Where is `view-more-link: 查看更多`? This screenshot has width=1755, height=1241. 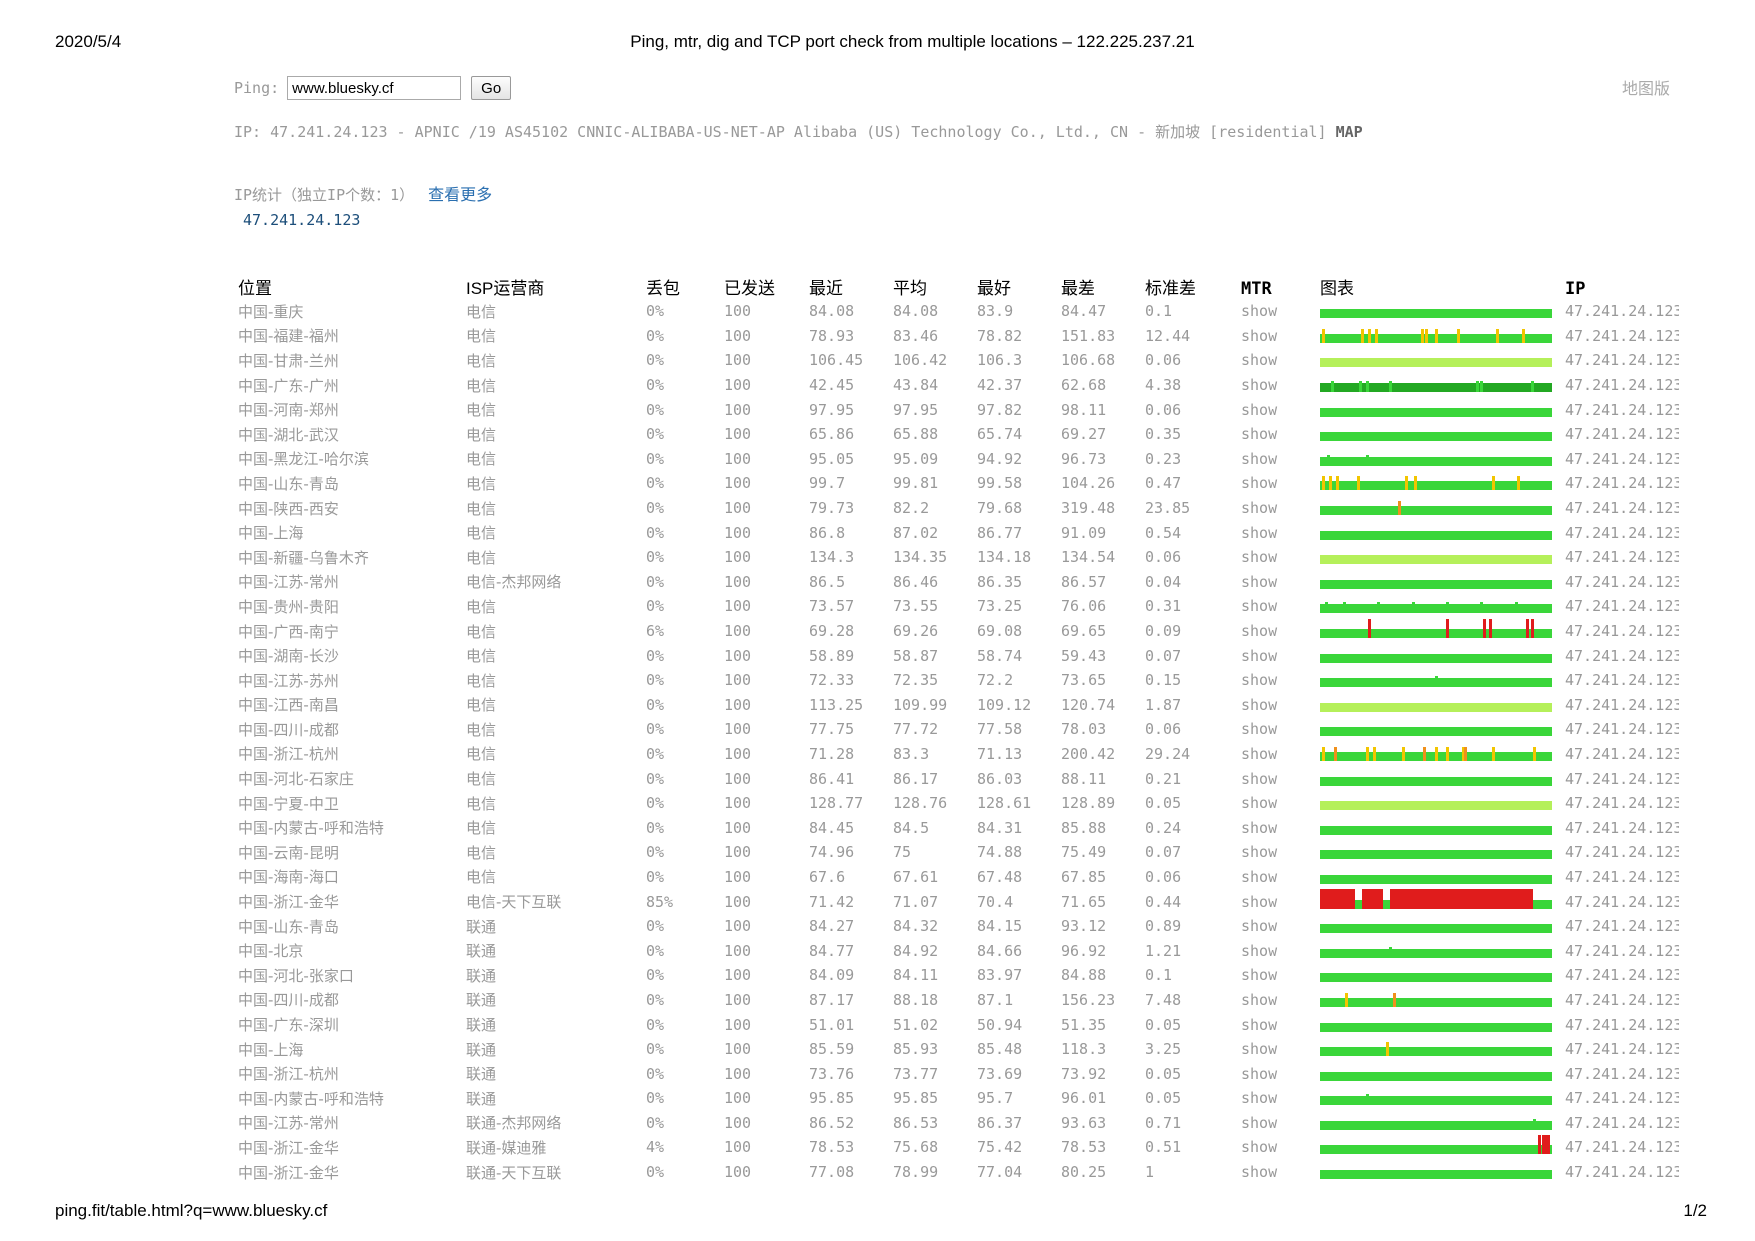
view-more-link: 查看更多 is located at coordinates (460, 193).